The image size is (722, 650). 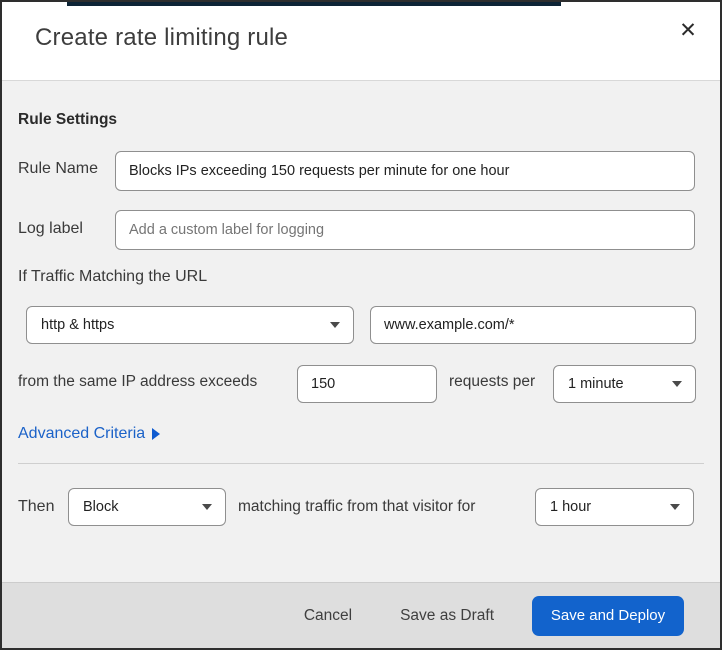 I want to click on traffic-match-heading: If Traffic Matching the URL, so click(x=113, y=276).